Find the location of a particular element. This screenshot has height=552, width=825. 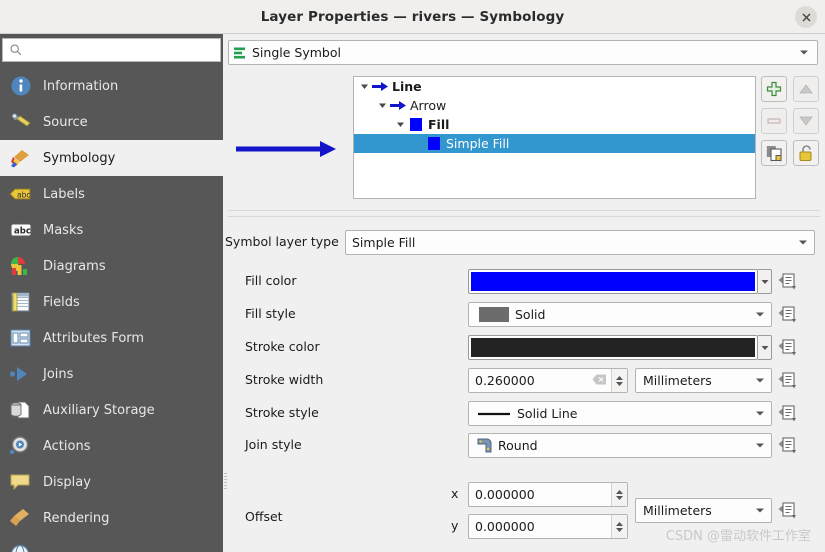

single-symbol-icon is located at coordinates (239, 52).